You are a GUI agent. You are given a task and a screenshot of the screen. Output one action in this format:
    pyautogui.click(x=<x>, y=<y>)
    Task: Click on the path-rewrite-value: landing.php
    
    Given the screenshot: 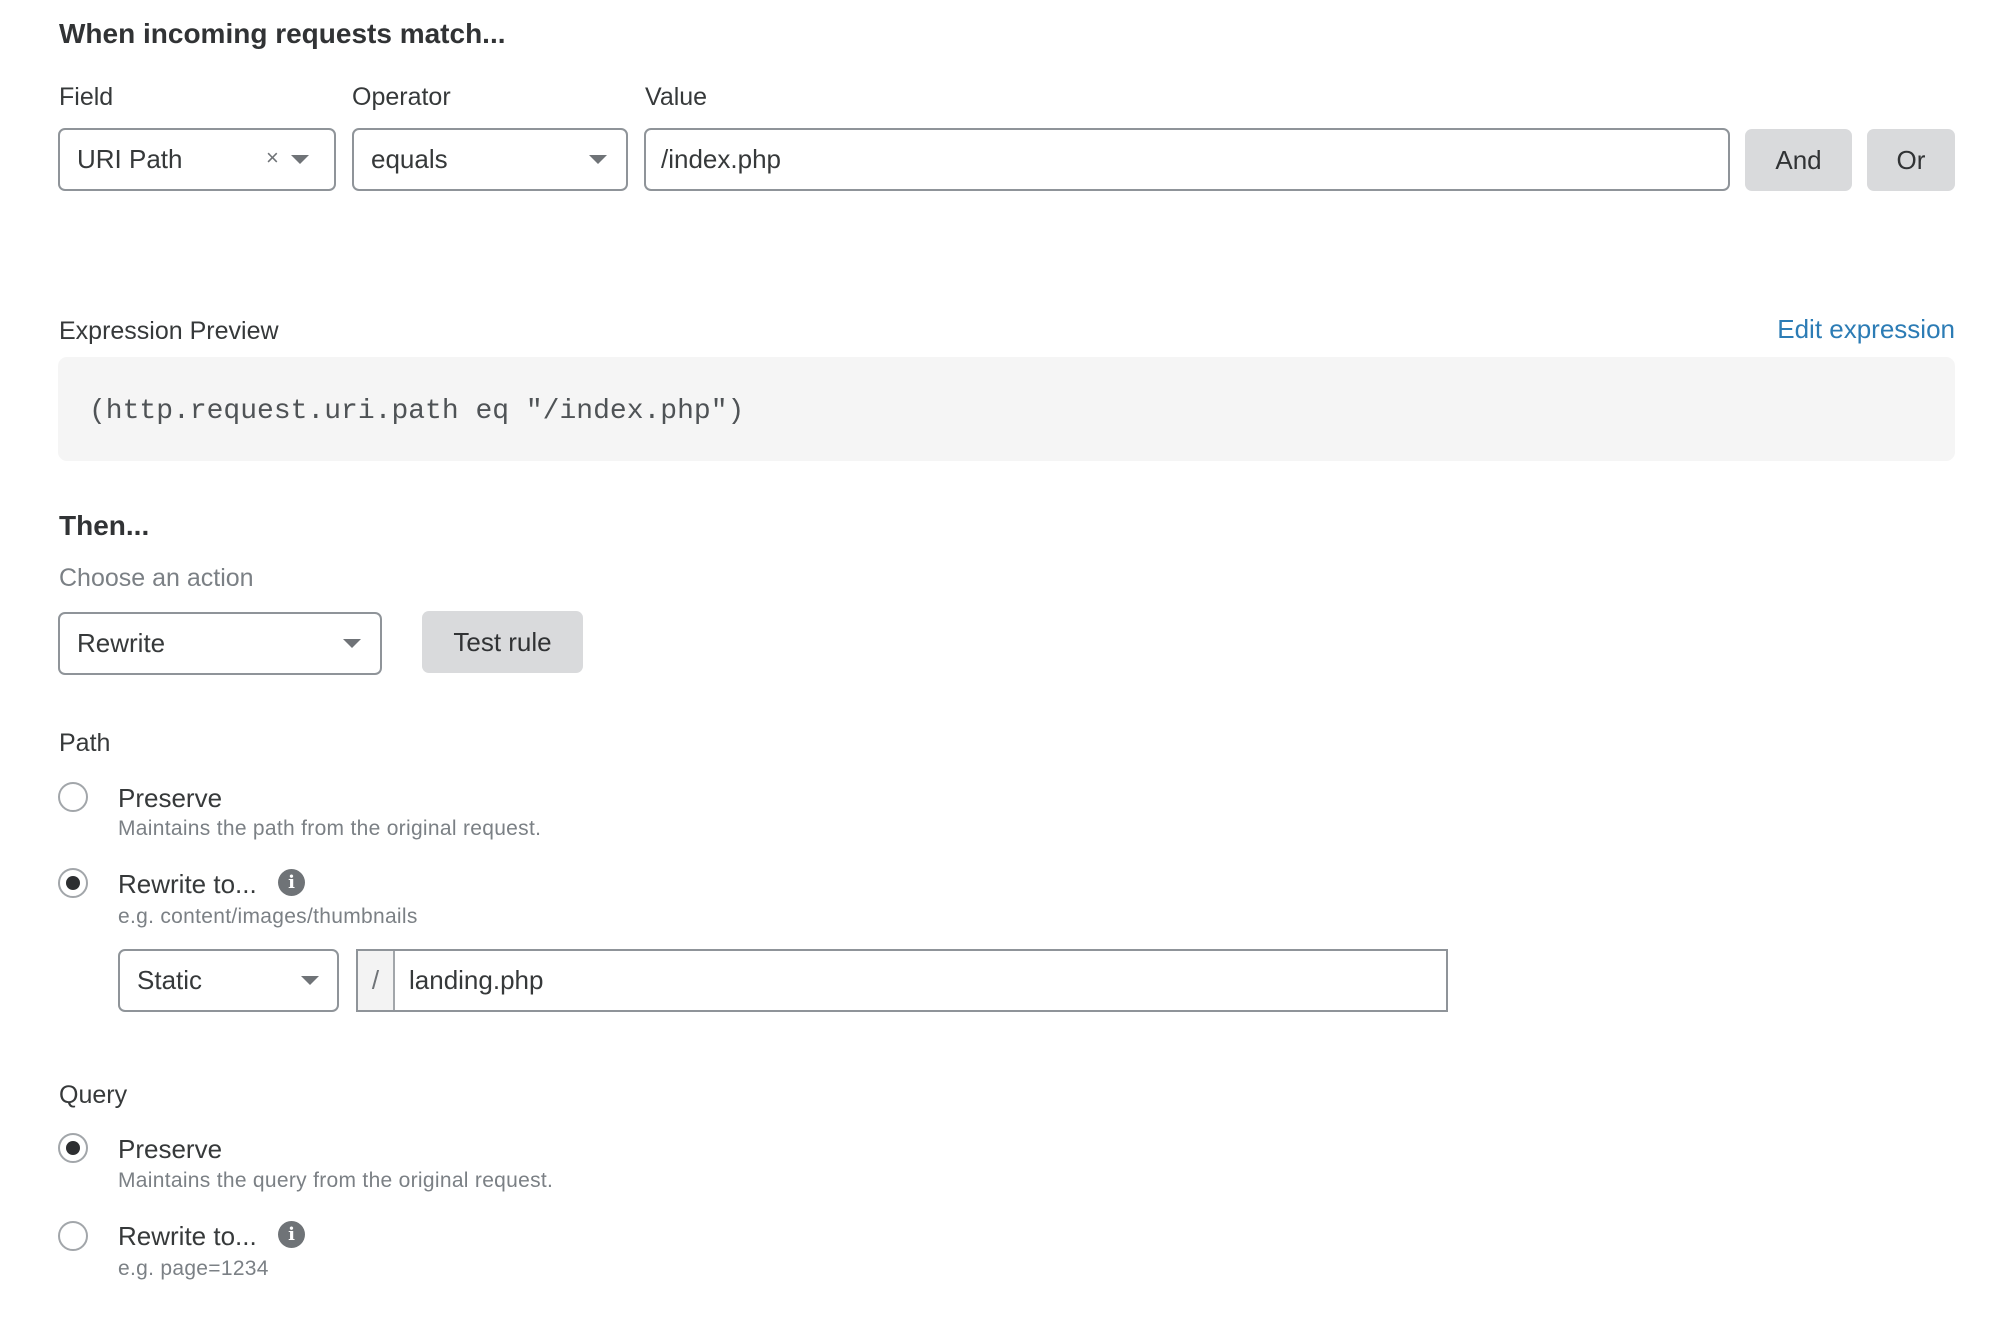 What is the action you would take?
    pyautogui.click(x=469, y=980)
    